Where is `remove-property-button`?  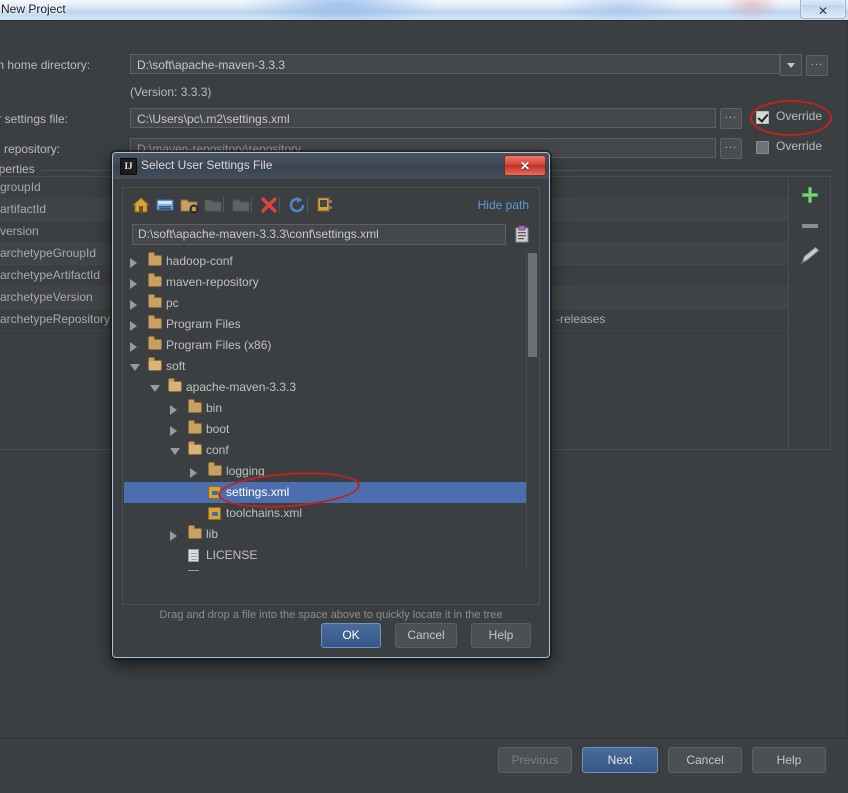 remove-property-button is located at coordinates (810, 226).